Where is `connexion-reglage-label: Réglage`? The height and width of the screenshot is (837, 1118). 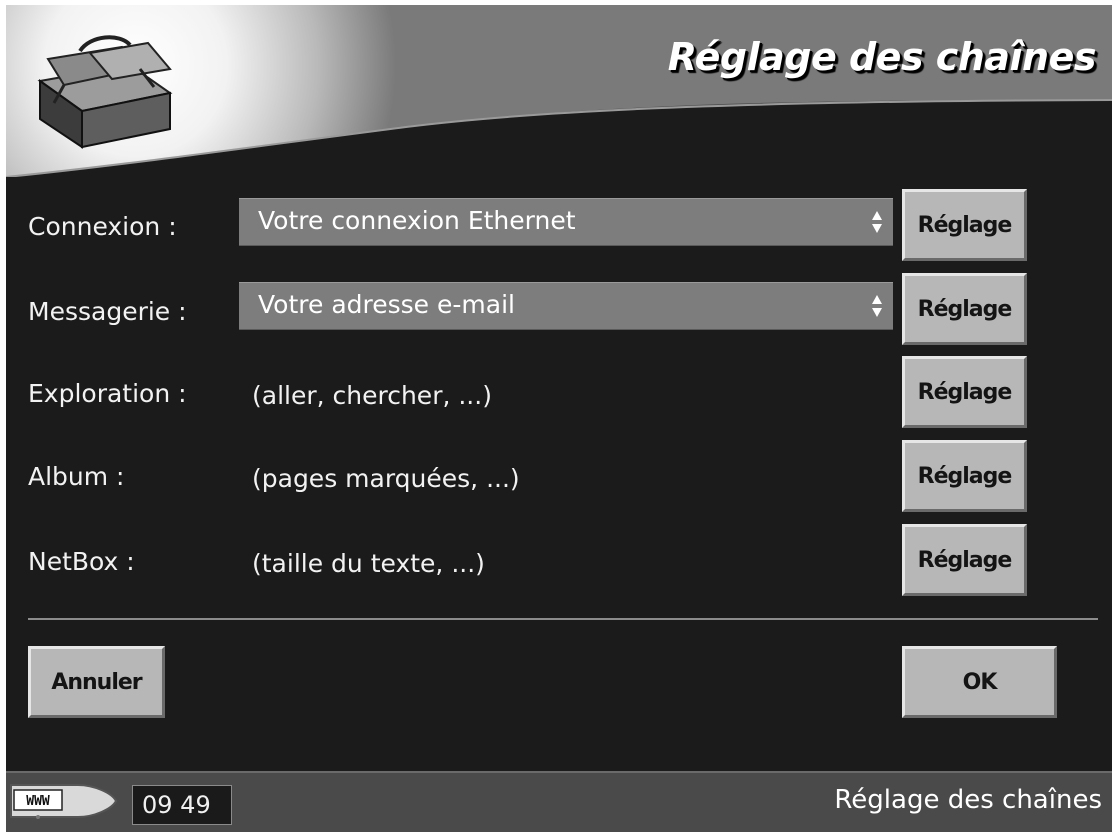
connexion-reglage-label: Réglage is located at coordinates (965, 225).